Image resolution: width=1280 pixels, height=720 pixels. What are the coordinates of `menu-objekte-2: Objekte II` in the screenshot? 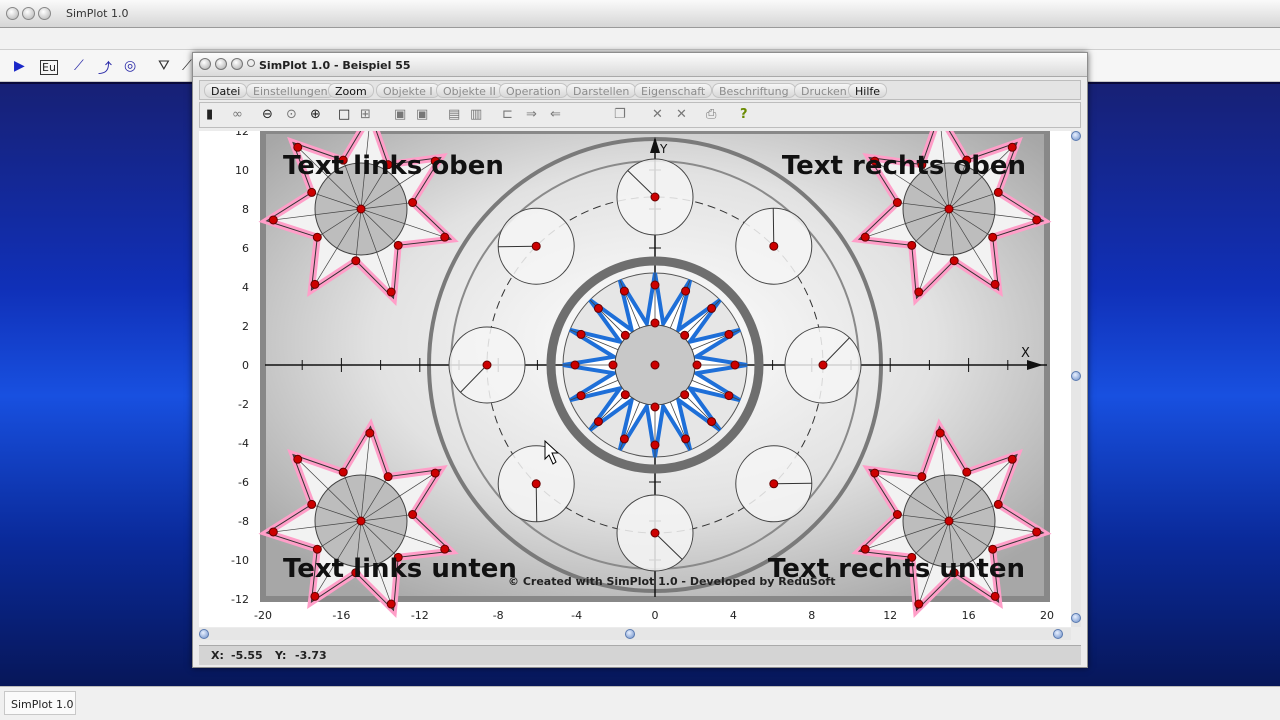 It's located at (469, 90).